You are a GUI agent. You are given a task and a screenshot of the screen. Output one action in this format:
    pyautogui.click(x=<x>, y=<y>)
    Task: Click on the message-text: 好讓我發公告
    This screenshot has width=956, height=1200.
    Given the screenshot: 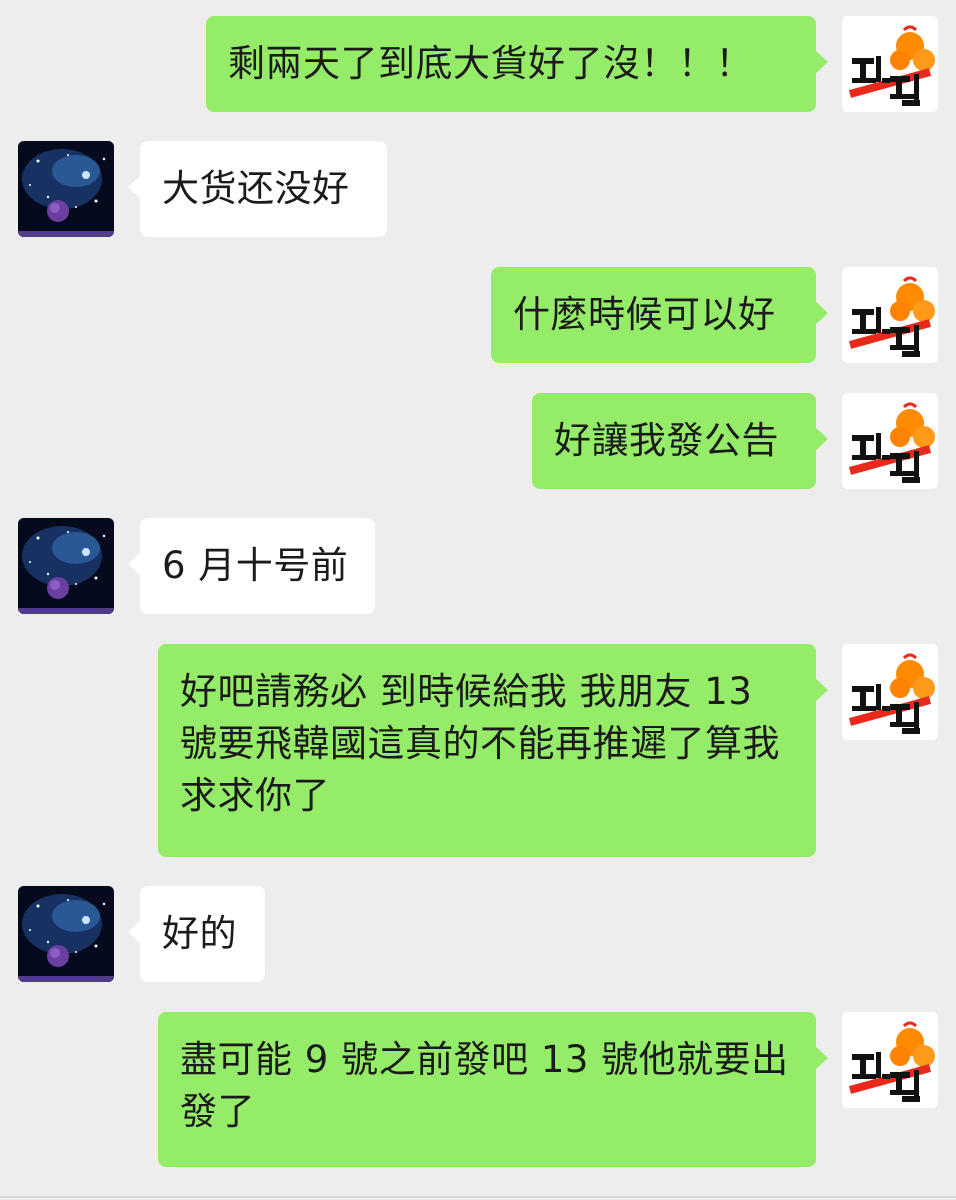 What is the action you would take?
    pyautogui.click(x=666, y=440)
    